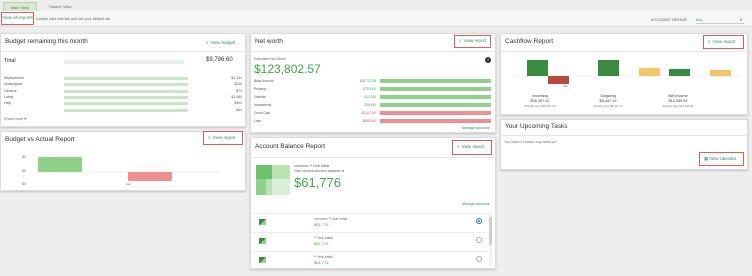 This screenshot has width=752, height=276. What do you see at coordinates (720, 19) in the screenshot?
I see `account-group-select: ALL ▾` at bounding box center [720, 19].